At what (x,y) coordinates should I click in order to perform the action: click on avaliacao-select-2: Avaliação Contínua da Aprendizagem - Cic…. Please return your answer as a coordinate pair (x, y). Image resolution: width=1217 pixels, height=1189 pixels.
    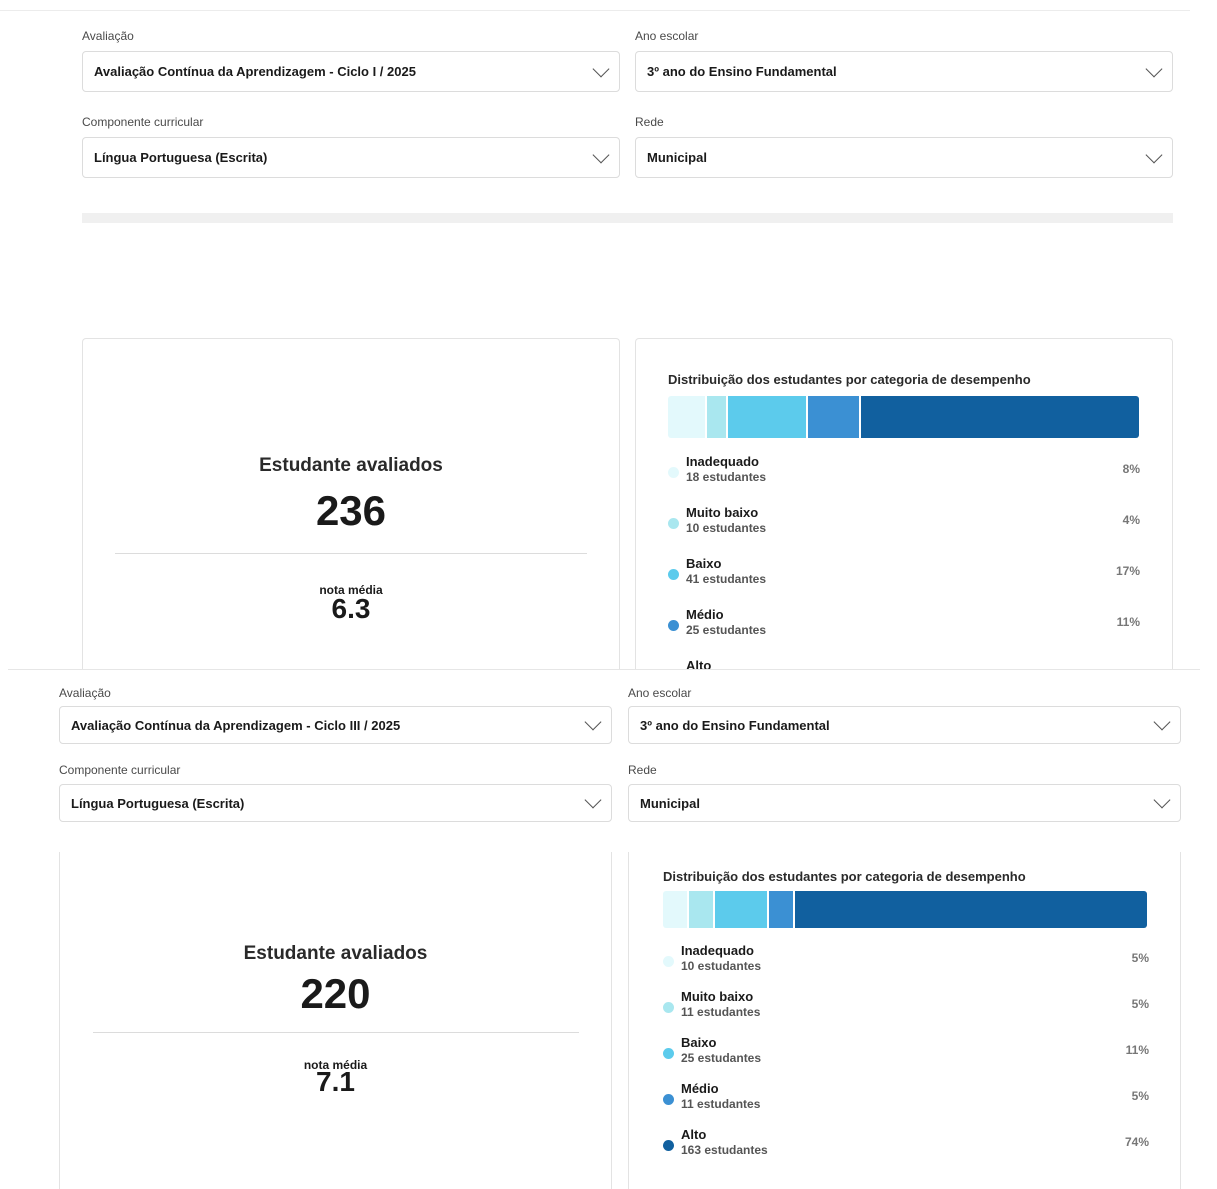
    Looking at the image, I should click on (335, 725).